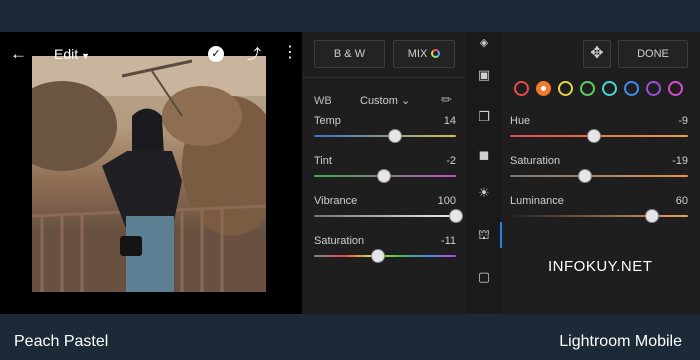 The width and height of the screenshot is (700, 360). Describe the element at coordinates (683, 121) in the screenshot. I see `slider-value: -9` at that location.